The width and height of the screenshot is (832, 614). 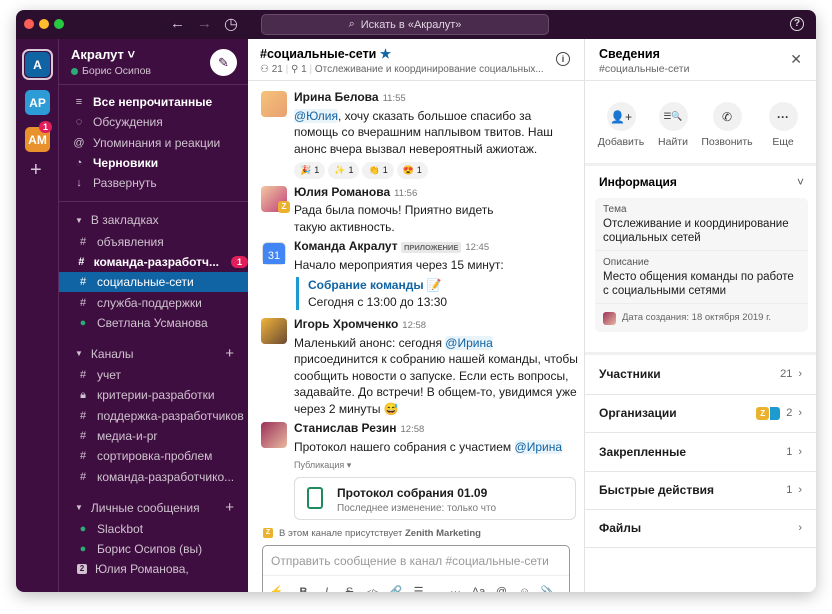 What do you see at coordinates (351, 24) in the screenshot?
I see `search-icon: ⌕` at bounding box center [351, 24].